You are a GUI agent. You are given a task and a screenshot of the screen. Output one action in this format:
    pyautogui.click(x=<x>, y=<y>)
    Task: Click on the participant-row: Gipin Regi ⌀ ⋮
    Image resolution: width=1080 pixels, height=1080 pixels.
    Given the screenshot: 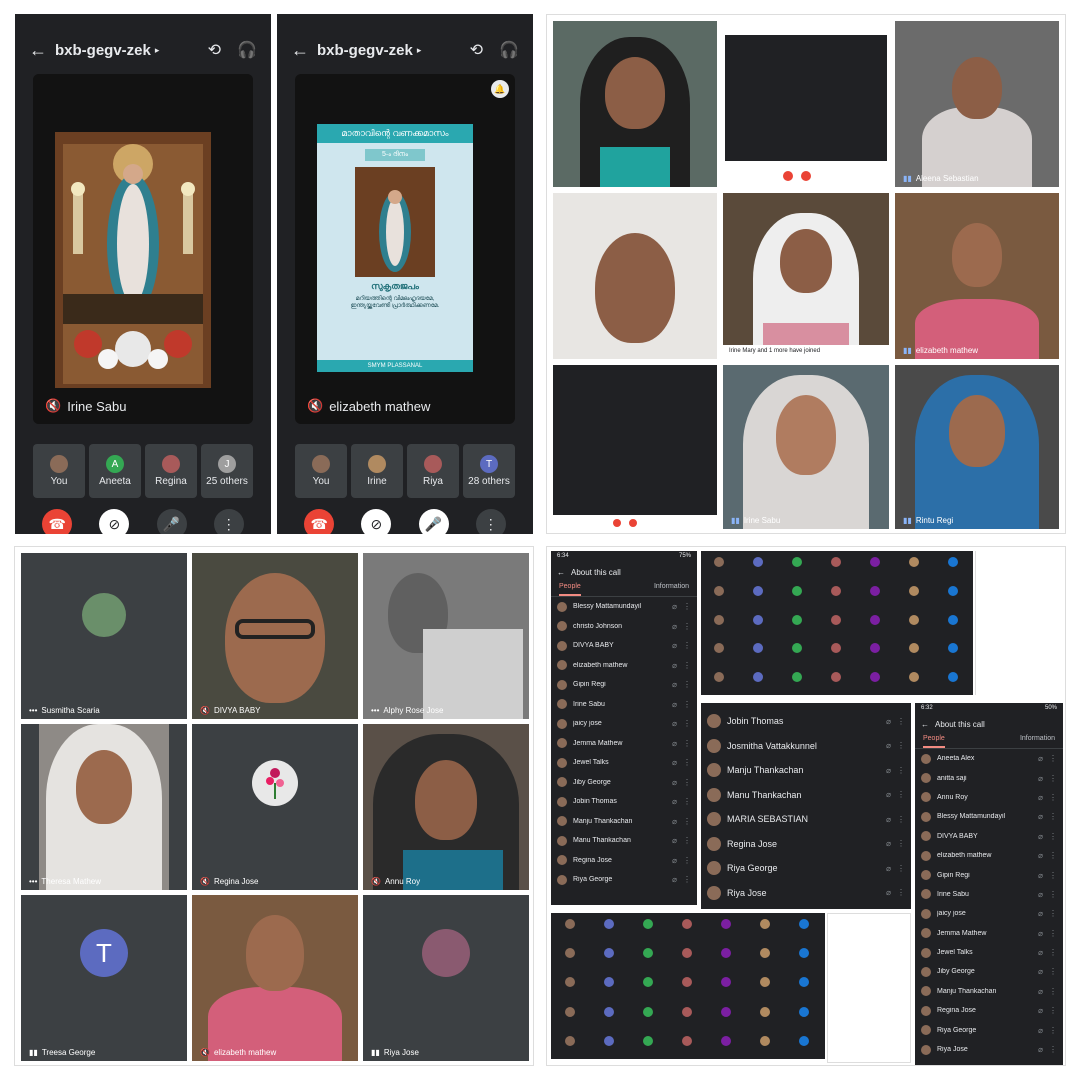 What is the action you would take?
    pyautogui.click(x=989, y=874)
    